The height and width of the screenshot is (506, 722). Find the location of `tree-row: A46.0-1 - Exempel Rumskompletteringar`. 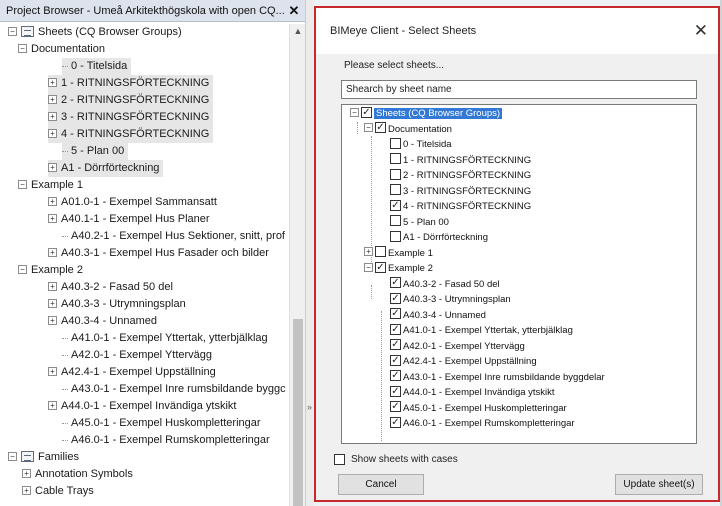

tree-row: A46.0-1 - Exempel Rumskompletteringar is located at coordinates (168, 440).